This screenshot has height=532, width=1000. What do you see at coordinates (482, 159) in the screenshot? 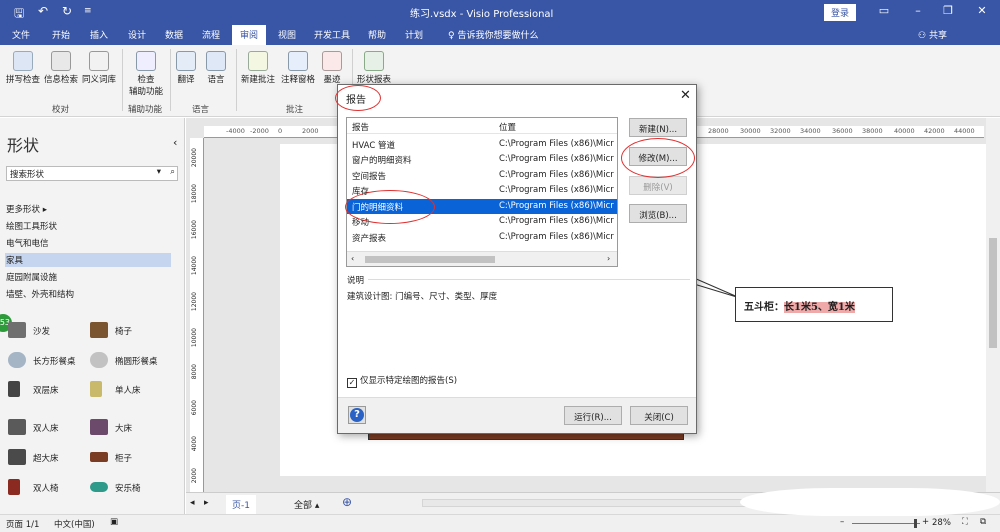
I see `list-item: 窗户的明细资料 C:\Program Files (x86)\Micr` at bounding box center [482, 159].